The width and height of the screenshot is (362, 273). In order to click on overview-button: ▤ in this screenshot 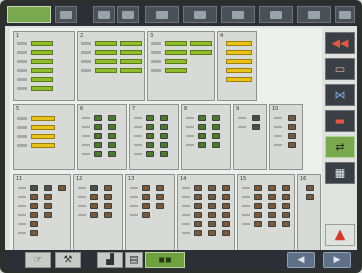, I will do `click(134, 260)`.